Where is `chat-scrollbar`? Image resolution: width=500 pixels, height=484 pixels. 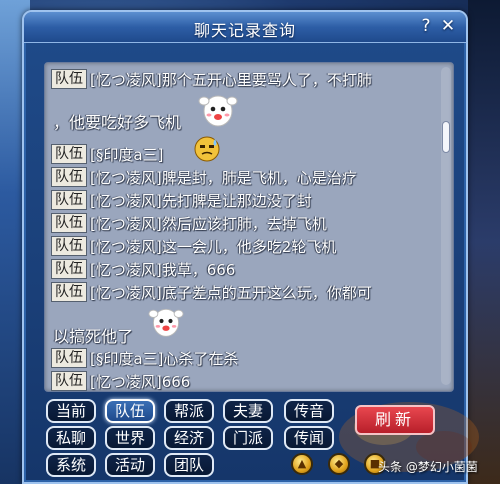
chat-scrollbar is located at coordinates (446, 226).